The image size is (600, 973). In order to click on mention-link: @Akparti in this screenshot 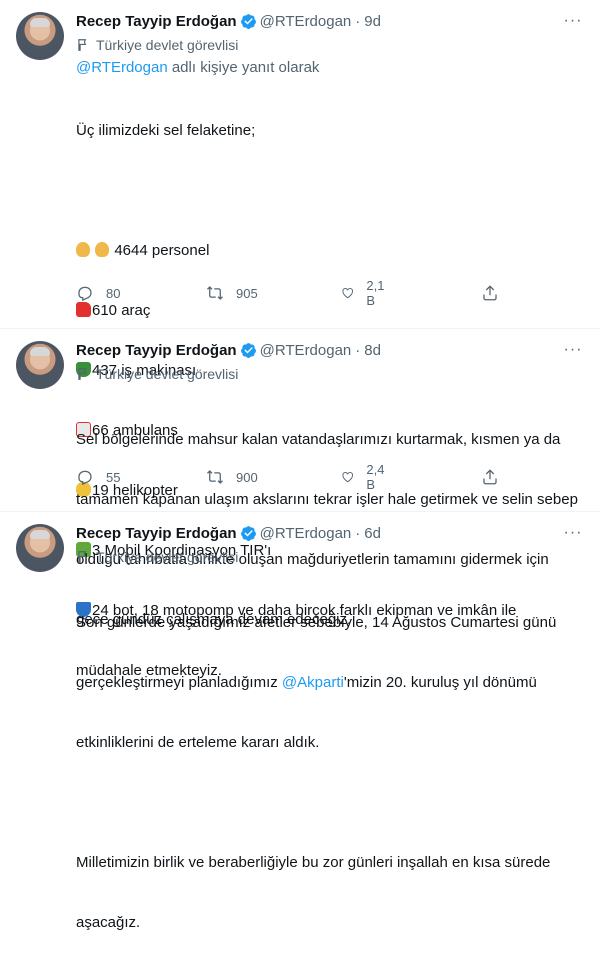, I will do `click(313, 682)`.